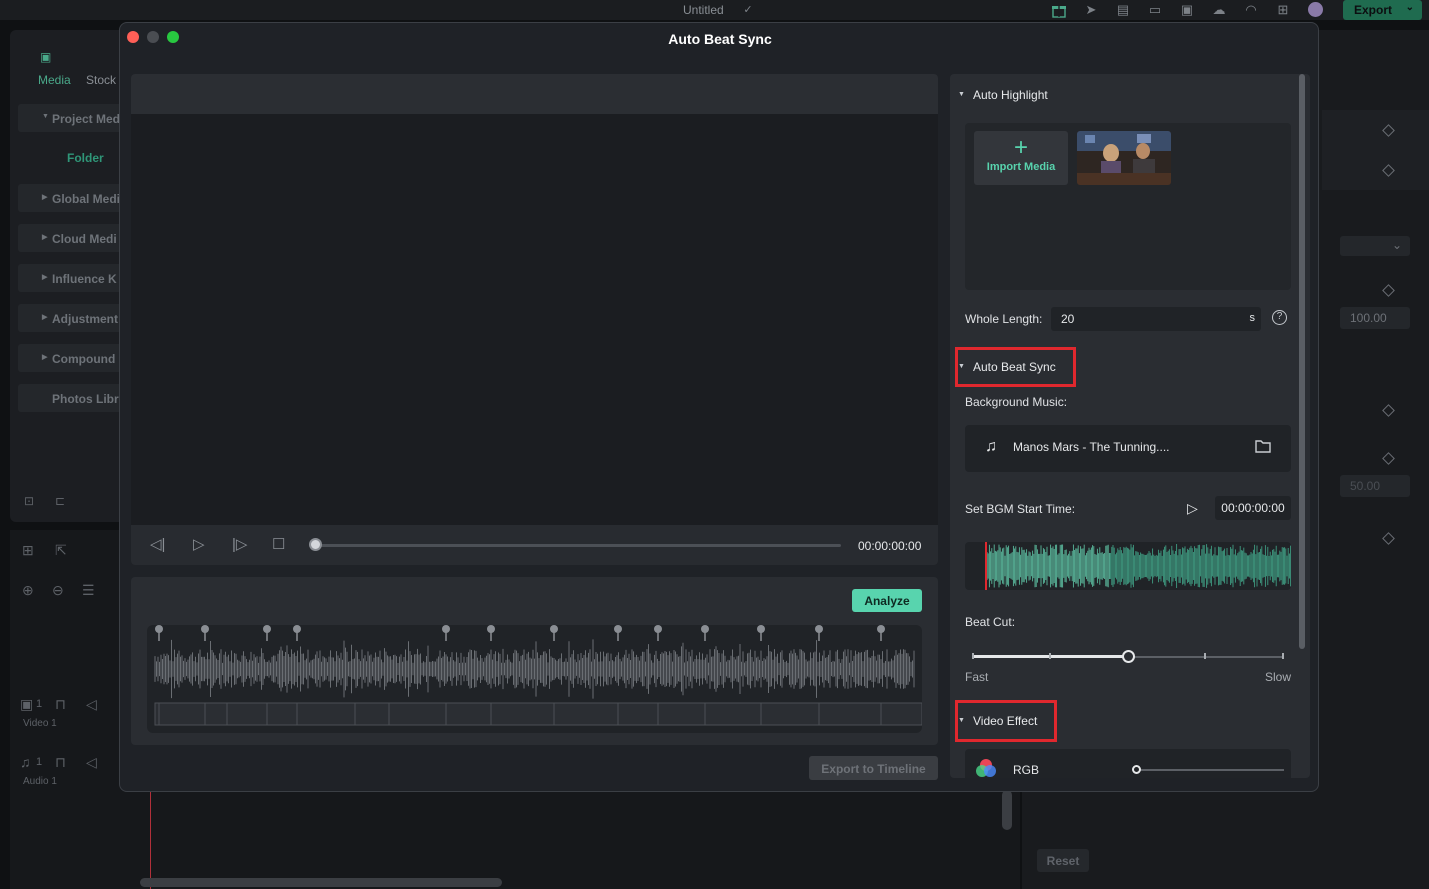 This screenshot has height=889, width=1429. What do you see at coordinates (1014, 367) in the screenshot?
I see `section-title-auto-beat-sync: Auto Beat Sync` at bounding box center [1014, 367].